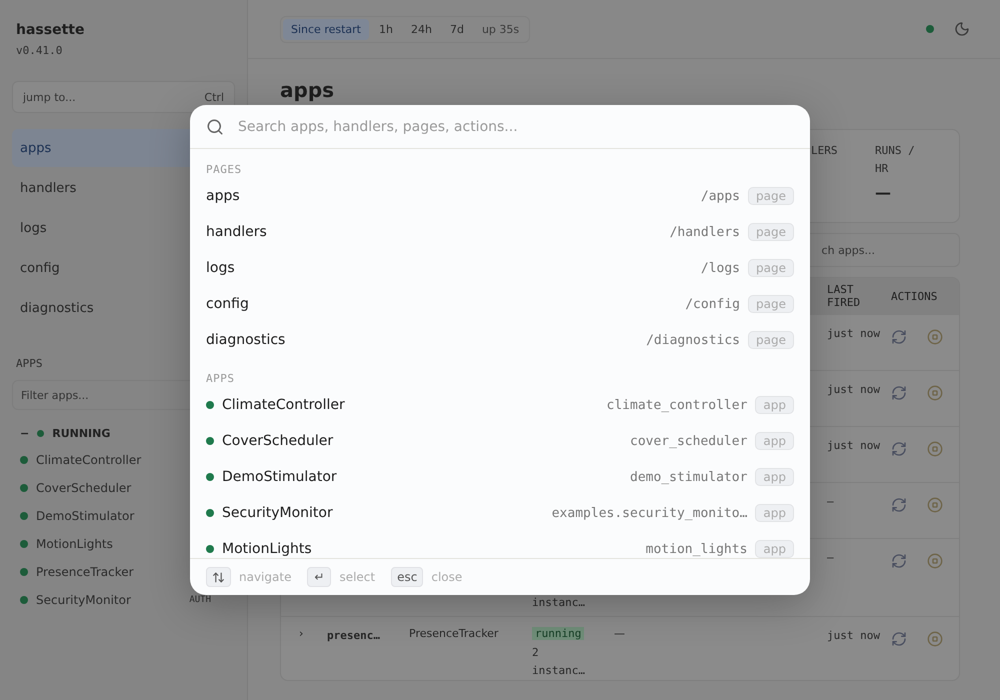  Describe the element at coordinates (720, 196) in the screenshot. I see `result-path: /apps` at that location.